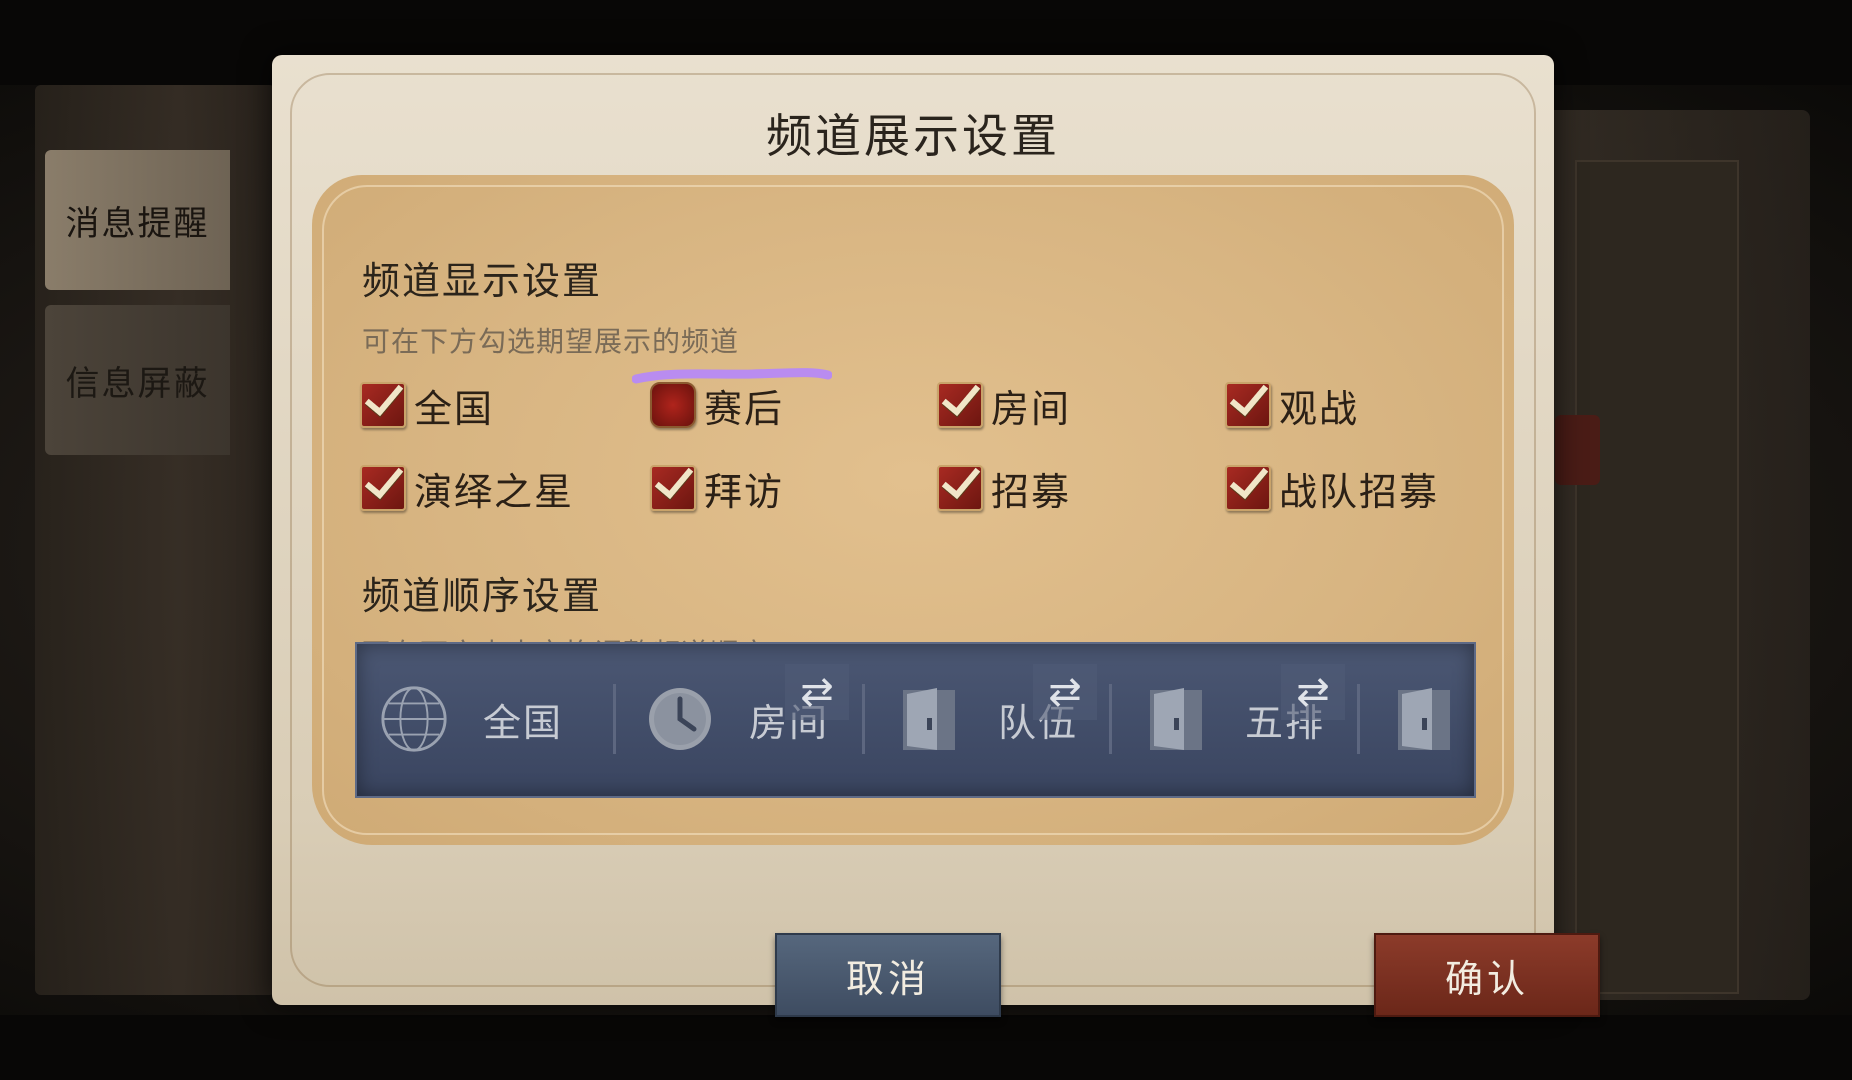  What do you see at coordinates (1657, 577) in the screenshot?
I see `right-page-inner` at bounding box center [1657, 577].